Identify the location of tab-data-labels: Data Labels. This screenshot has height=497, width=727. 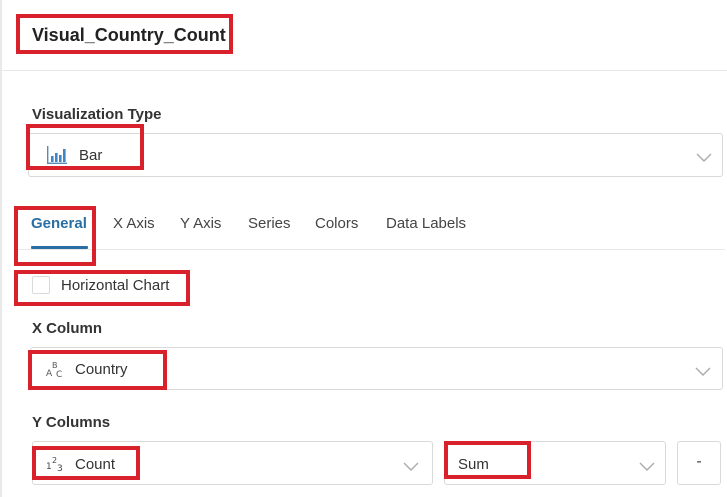
(426, 224).